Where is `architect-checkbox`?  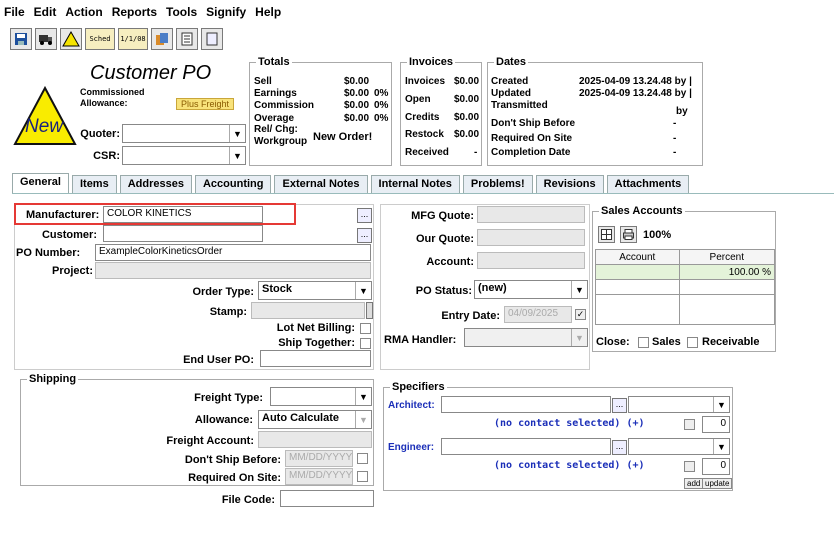
architect-checkbox is located at coordinates (689, 424).